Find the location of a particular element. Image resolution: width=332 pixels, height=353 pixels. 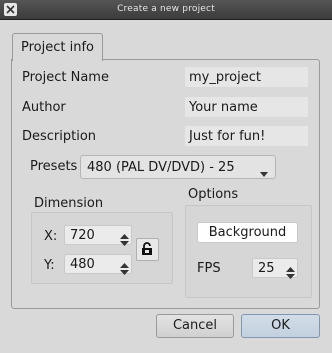

y-spinbox: 480 is located at coordinates (98, 264).